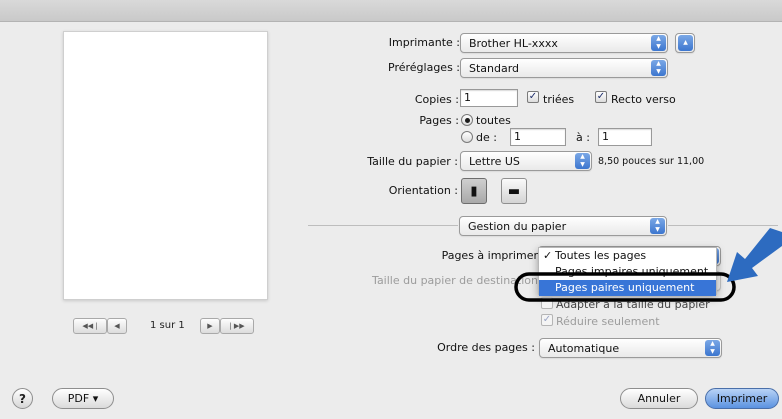 This screenshot has height=419, width=782. I want to click on annotation-overlay, so click(648, 265).